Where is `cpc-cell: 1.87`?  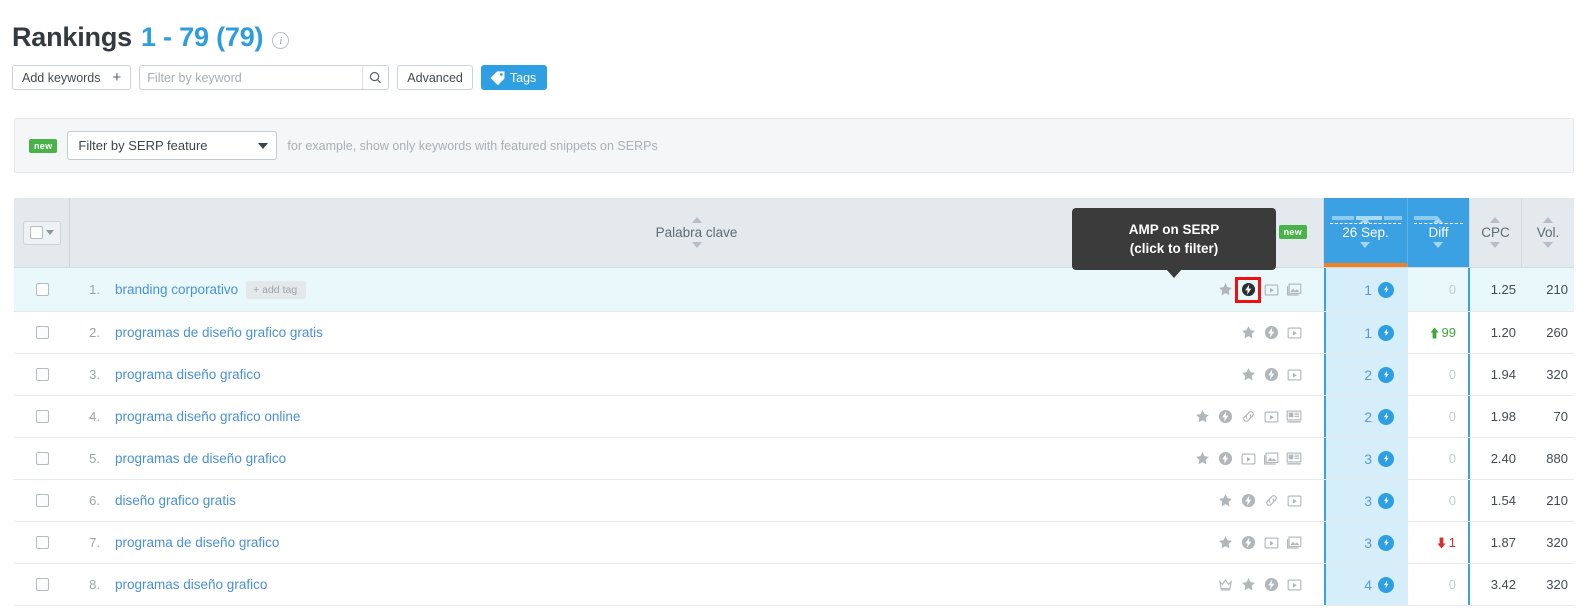 cpc-cell: 1.87 is located at coordinates (1503, 542).